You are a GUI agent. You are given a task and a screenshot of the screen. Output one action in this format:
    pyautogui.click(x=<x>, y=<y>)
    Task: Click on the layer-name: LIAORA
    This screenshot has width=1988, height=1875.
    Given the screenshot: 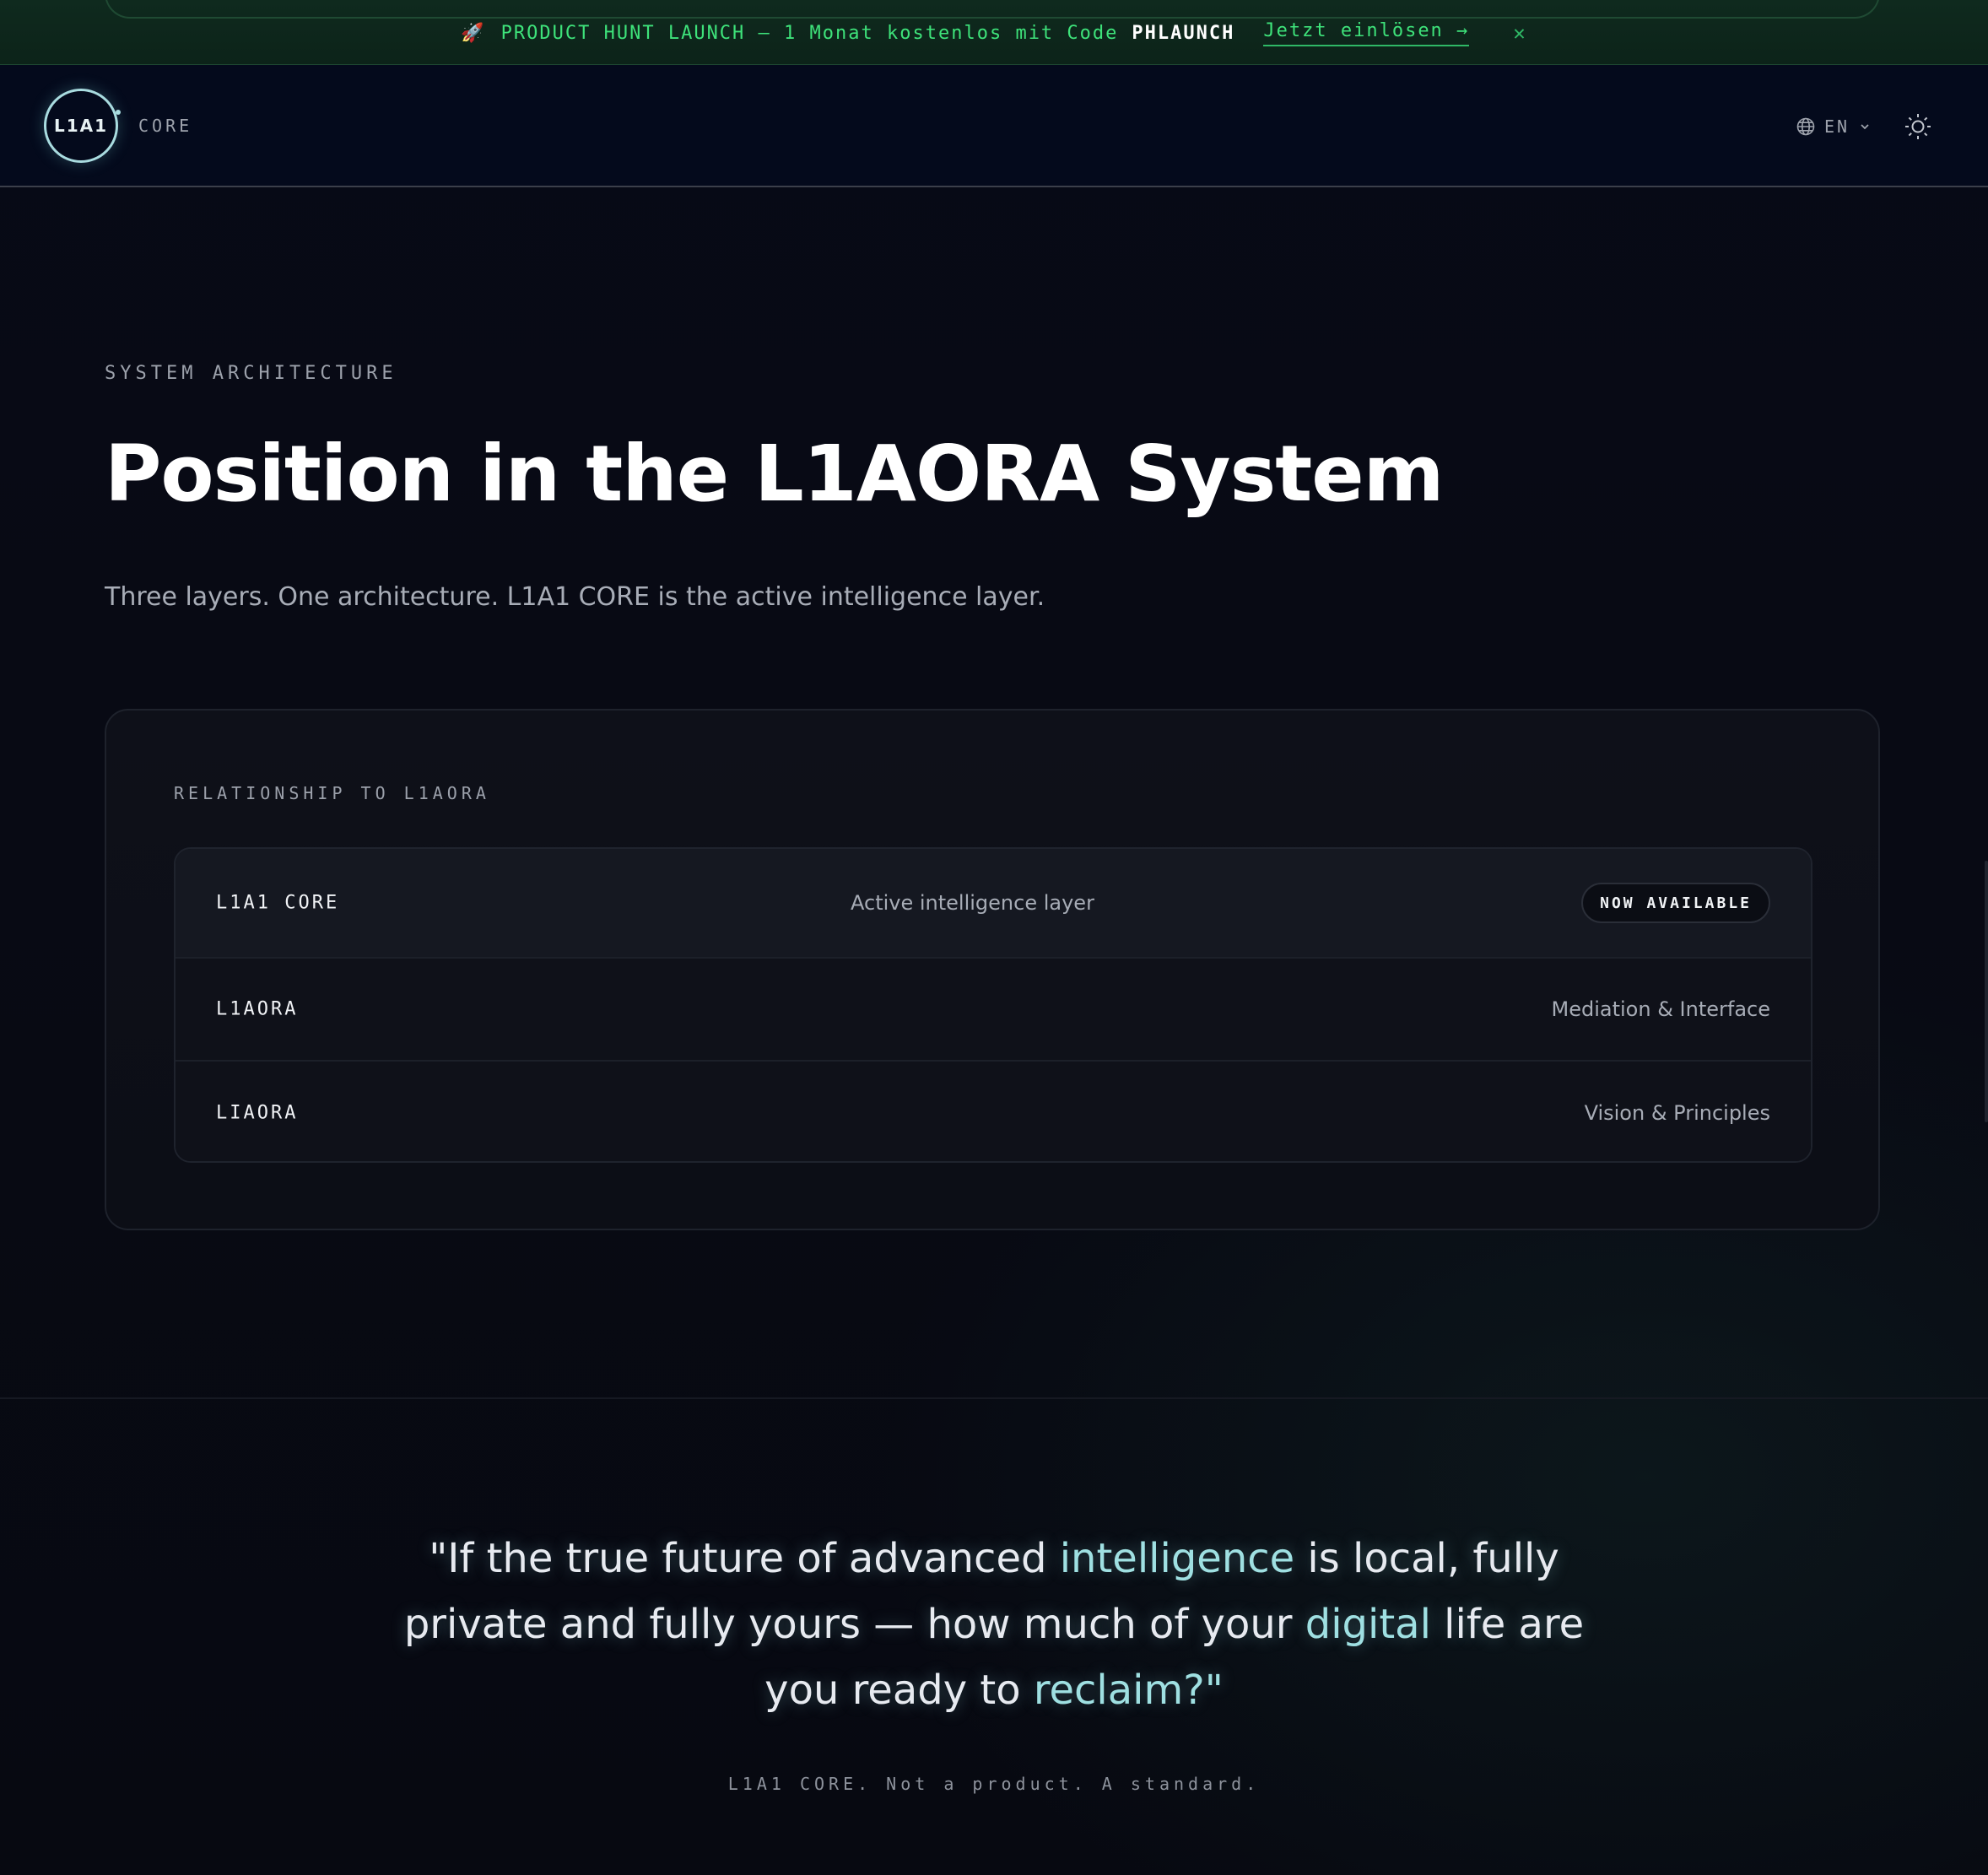 What is the action you would take?
    pyautogui.click(x=257, y=1113)
    